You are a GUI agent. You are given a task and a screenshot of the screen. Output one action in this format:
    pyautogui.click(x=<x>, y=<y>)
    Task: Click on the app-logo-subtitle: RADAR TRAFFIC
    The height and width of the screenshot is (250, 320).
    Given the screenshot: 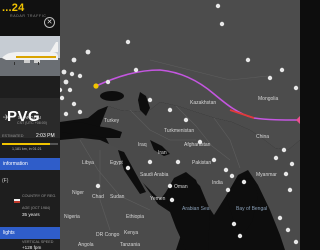 What is the action you would take?
    pyautogui.click(x=28, y=16)
    